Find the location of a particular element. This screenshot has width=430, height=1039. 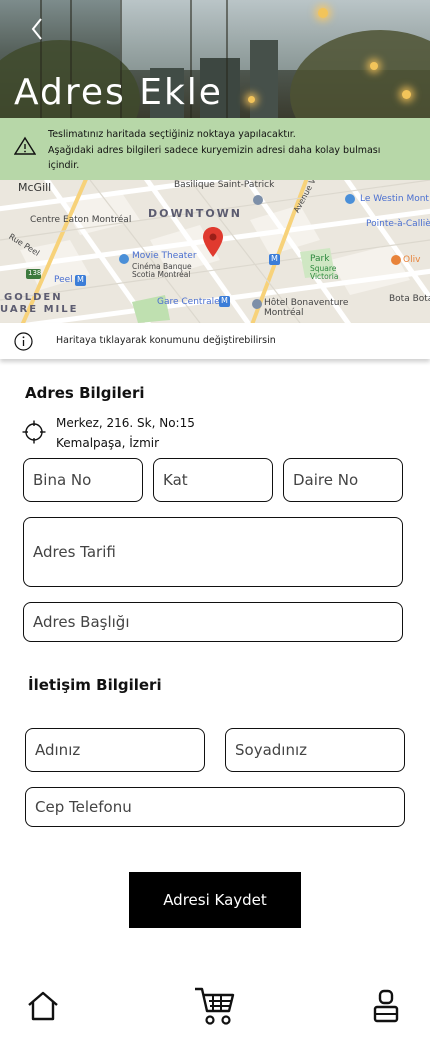

map-label-square-mile: UARE MILE is located at coordinates (39, 309).